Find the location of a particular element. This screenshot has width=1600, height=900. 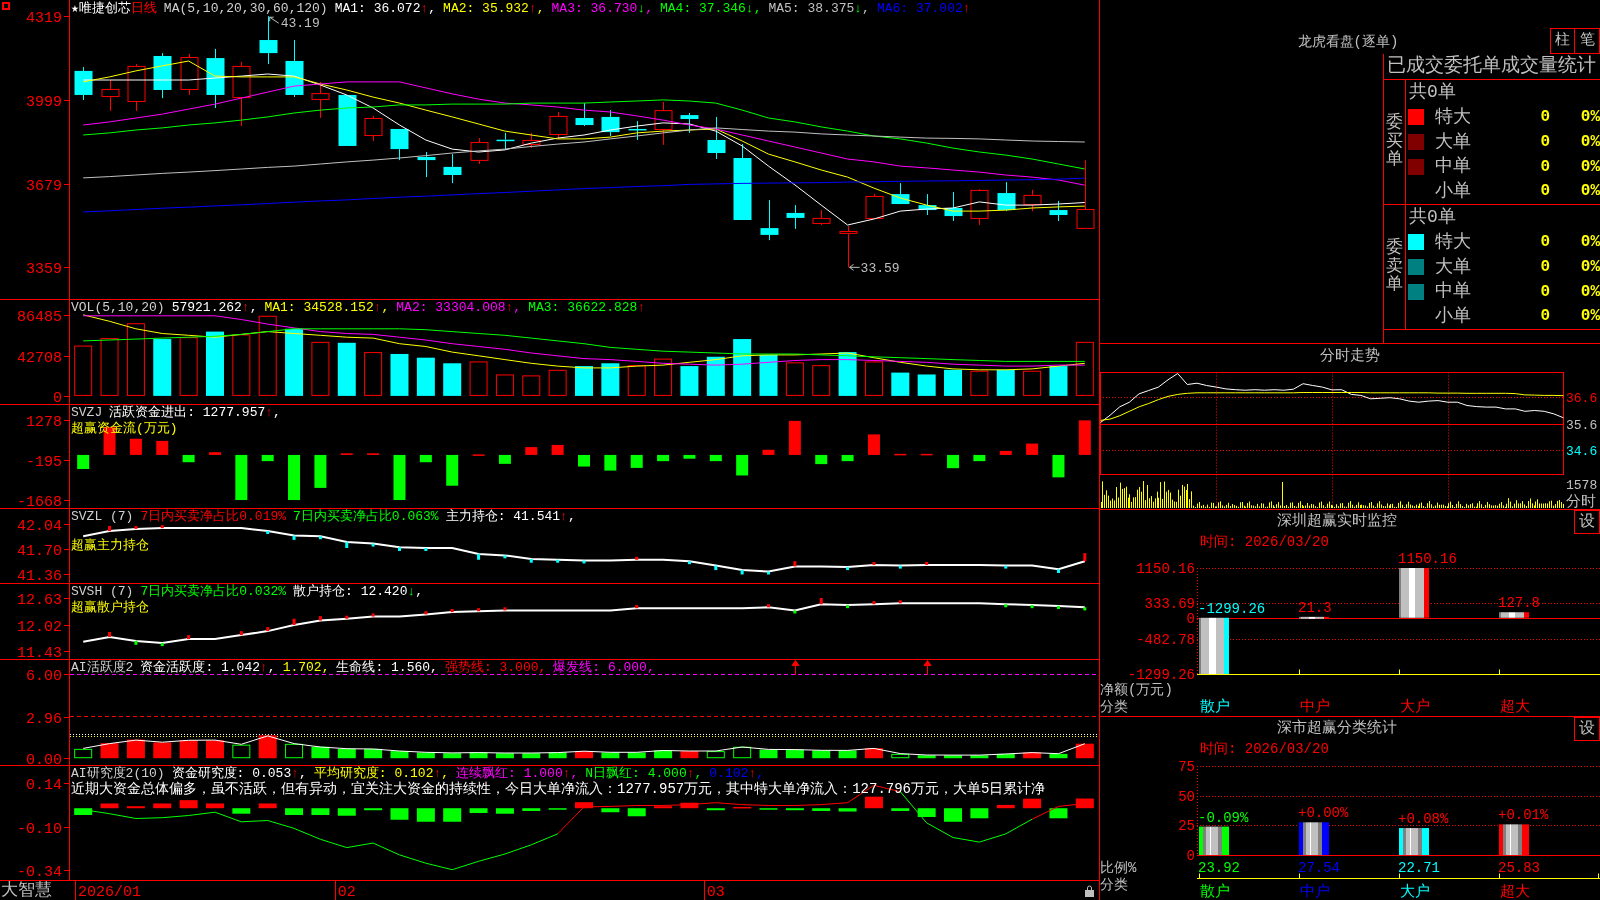

legend-value: 平均研究度: 0.102↑, is located at coordinates (381, 773).